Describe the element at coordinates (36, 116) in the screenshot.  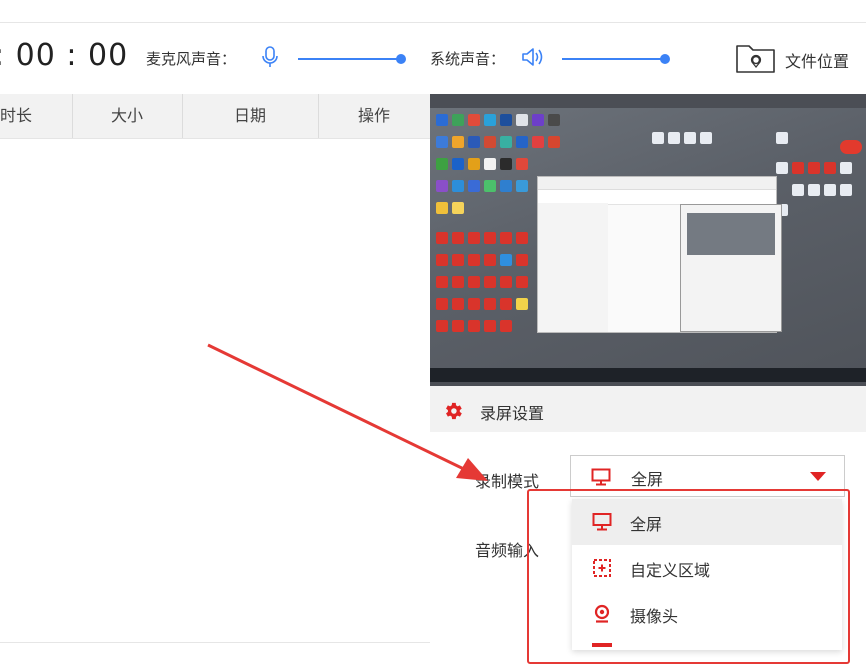
I see `column-duration: 时长` at that location.